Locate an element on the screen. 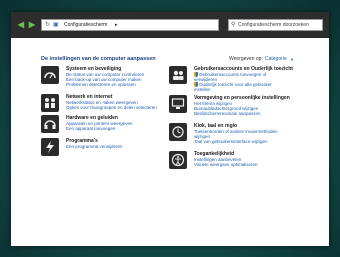 The width and height of the screenshot is (340, 257). chevron-right-icon: ▸ is located at coordinates (116, 25).